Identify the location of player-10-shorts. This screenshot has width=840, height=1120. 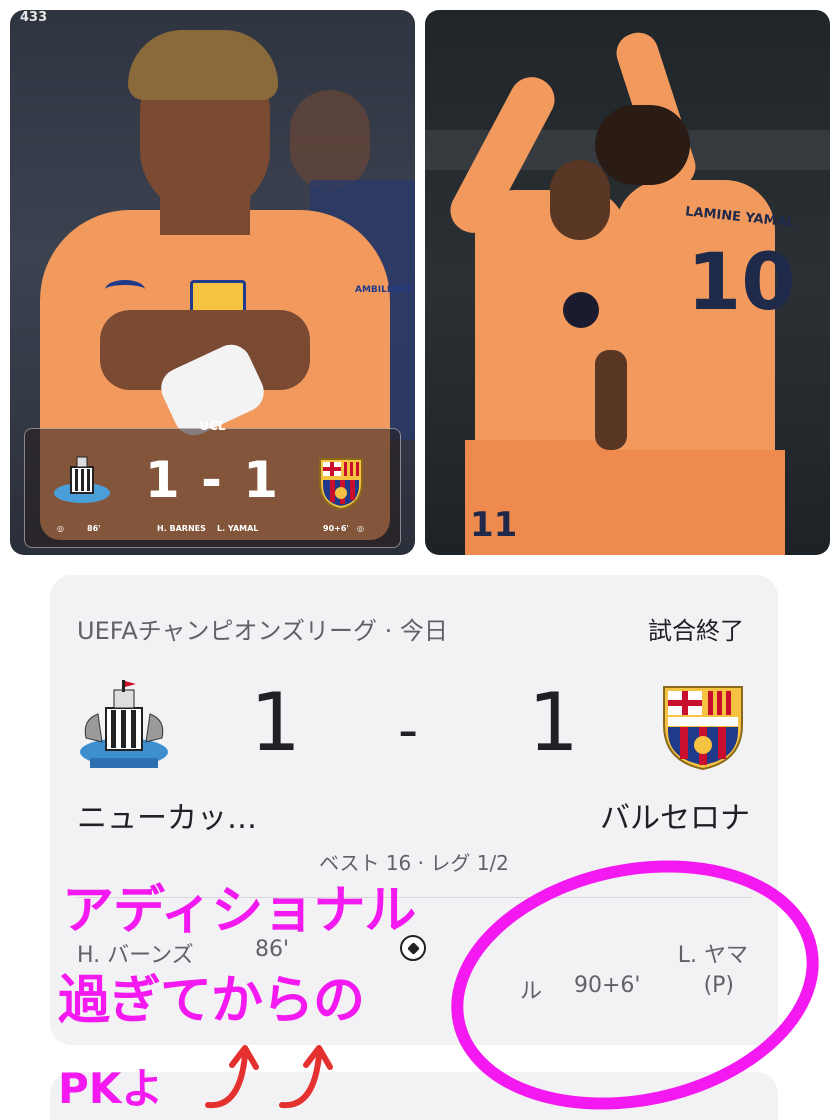
(697, 502).